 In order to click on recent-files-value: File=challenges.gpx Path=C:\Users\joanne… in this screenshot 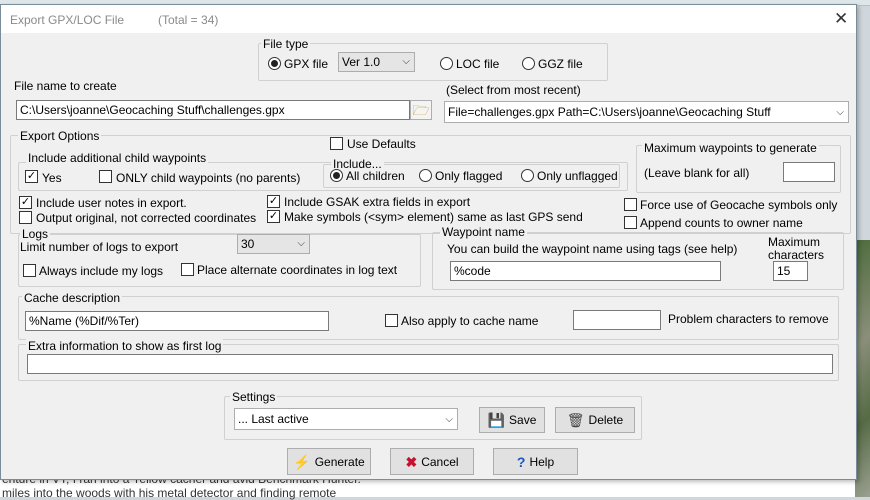, I will do `click(609, 112)`.